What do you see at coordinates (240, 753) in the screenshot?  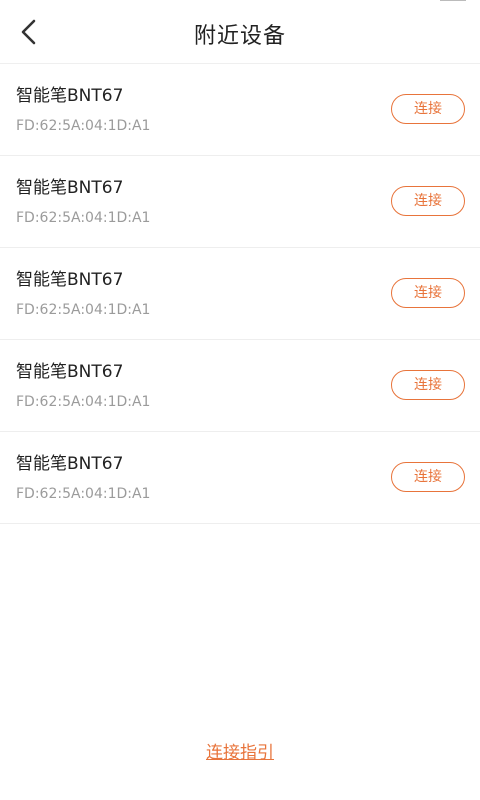 I see `connection-guide-link: 连接指引` at bounding box center [240, 753].